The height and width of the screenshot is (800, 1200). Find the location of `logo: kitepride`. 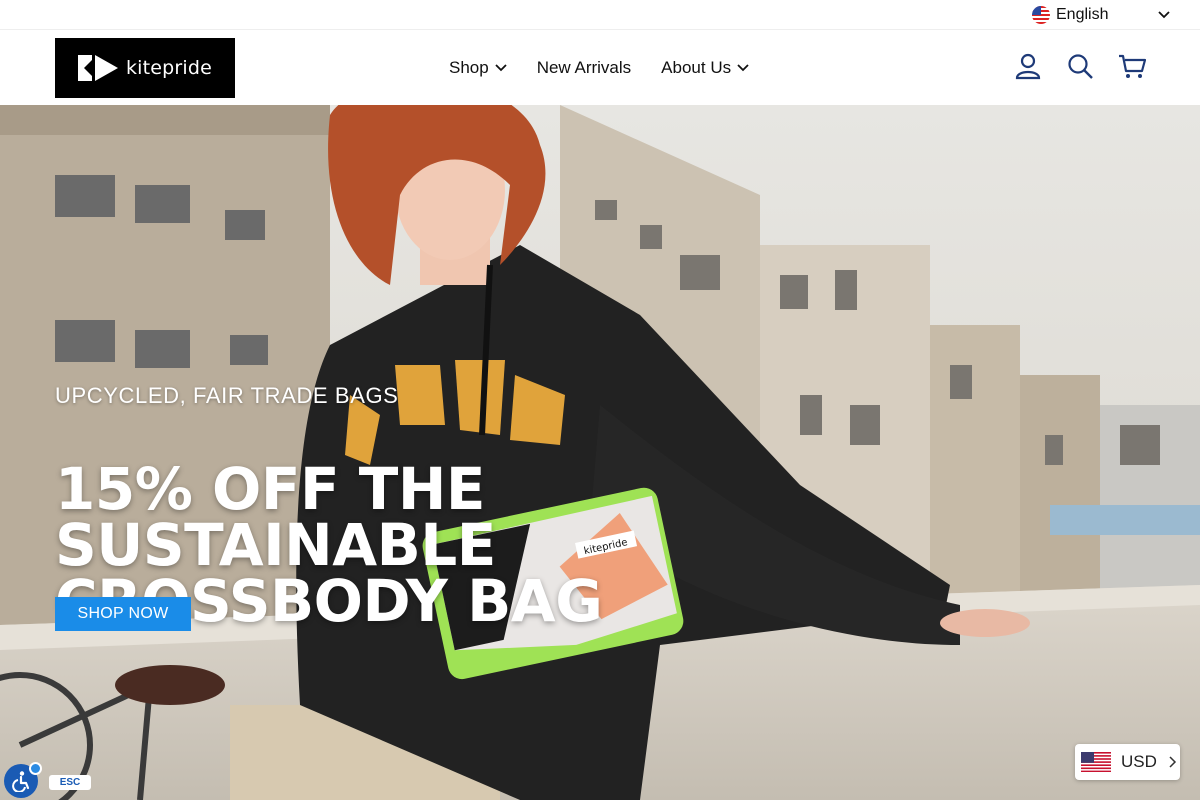

logo: kitepride is located at coordinates (145, 68).